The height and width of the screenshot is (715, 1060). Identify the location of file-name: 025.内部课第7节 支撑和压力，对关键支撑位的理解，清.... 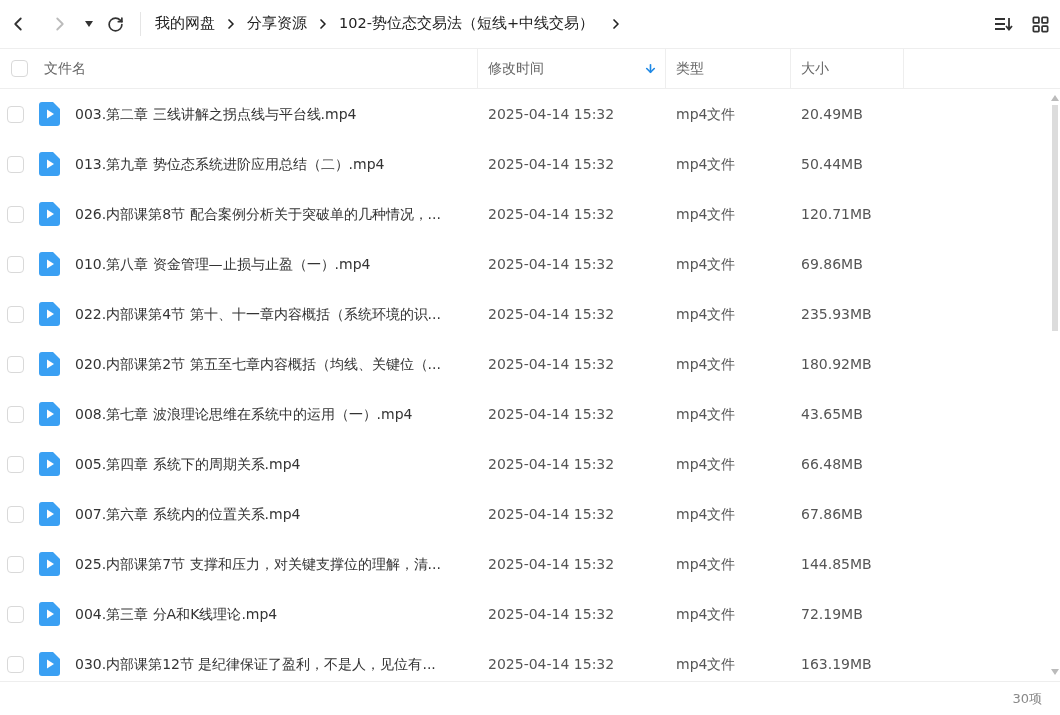
(258, 564).